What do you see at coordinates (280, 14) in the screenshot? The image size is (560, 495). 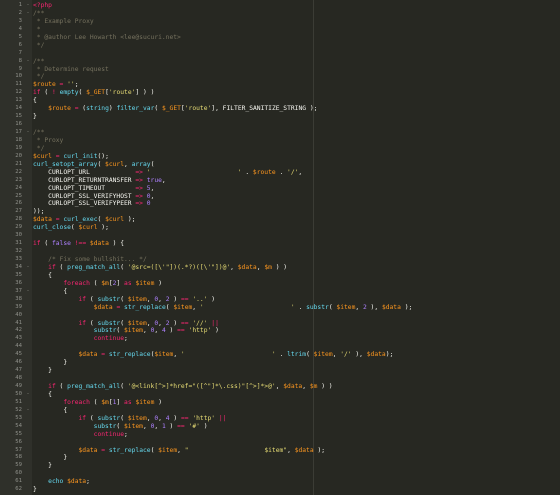 I see `code-line: 2-/**` at bounding box center [280, 14].